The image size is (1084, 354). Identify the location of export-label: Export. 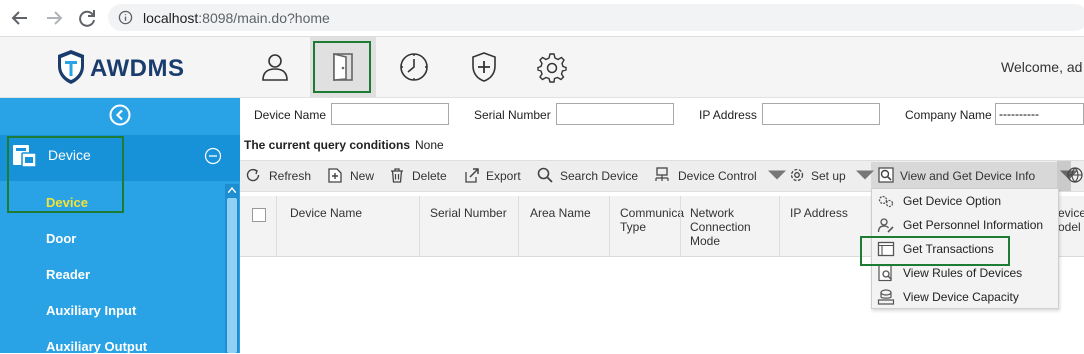
(503, 176).